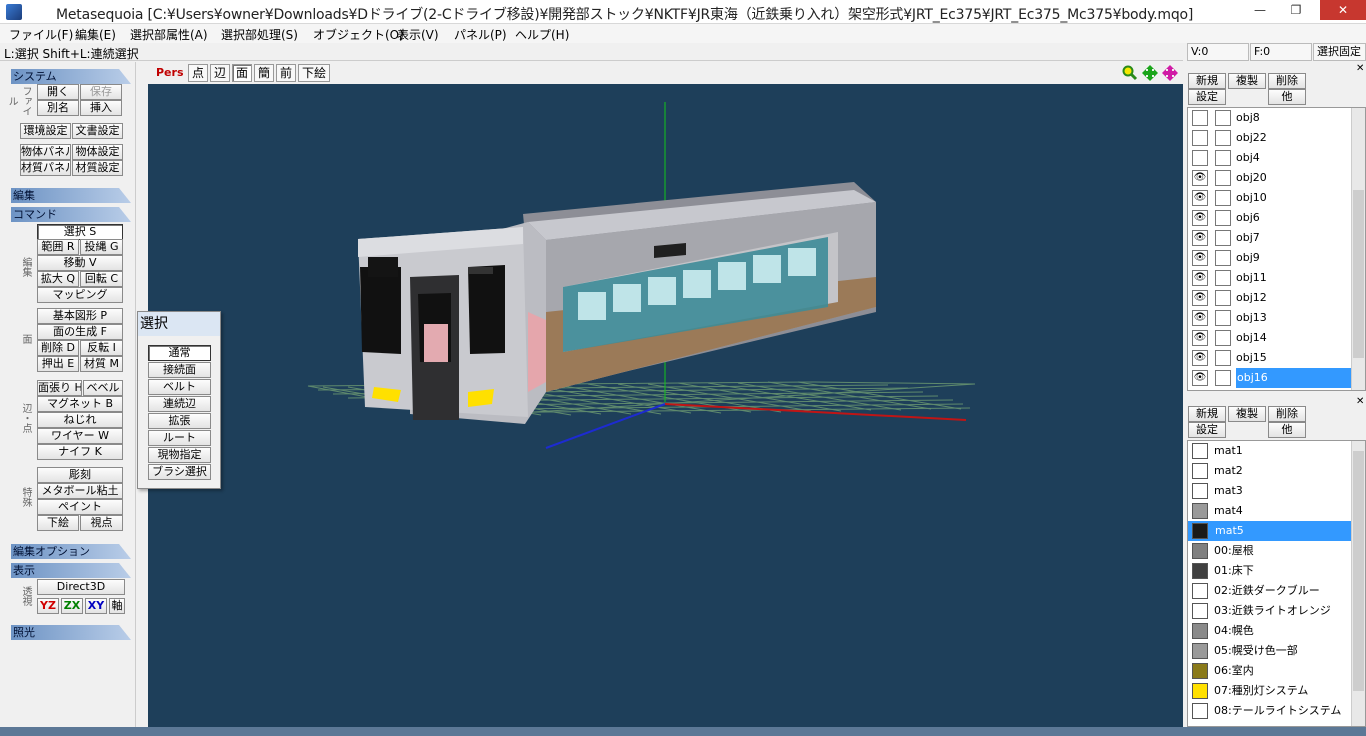 The height and width of the screenshot is (736, 1366). I want to click on paint-button: ペイント, so click(80, 507).